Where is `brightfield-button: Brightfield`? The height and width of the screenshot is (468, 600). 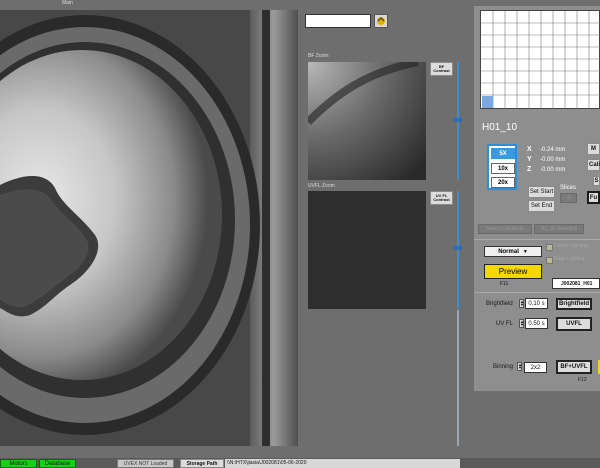
brightfield-button: Brightfield is located at coordinates (574, 304).